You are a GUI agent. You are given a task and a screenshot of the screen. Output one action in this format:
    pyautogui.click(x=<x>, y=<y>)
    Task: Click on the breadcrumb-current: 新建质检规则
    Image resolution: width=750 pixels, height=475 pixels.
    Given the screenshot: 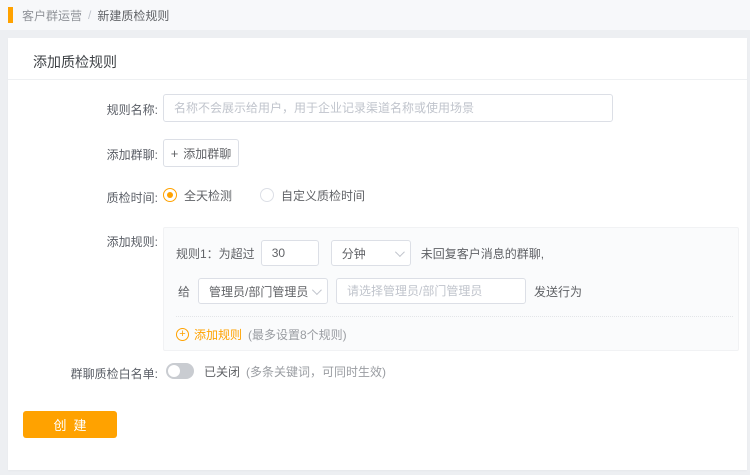 What is the action you would take?
    pyautogui.click(x=133, y=15)
    